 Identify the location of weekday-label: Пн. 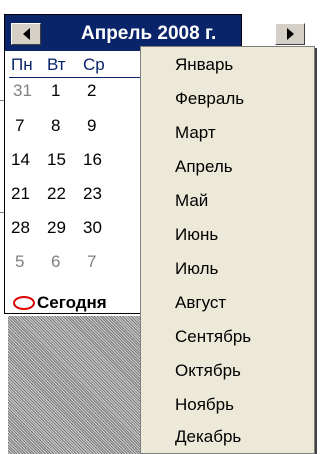
(22, 64).